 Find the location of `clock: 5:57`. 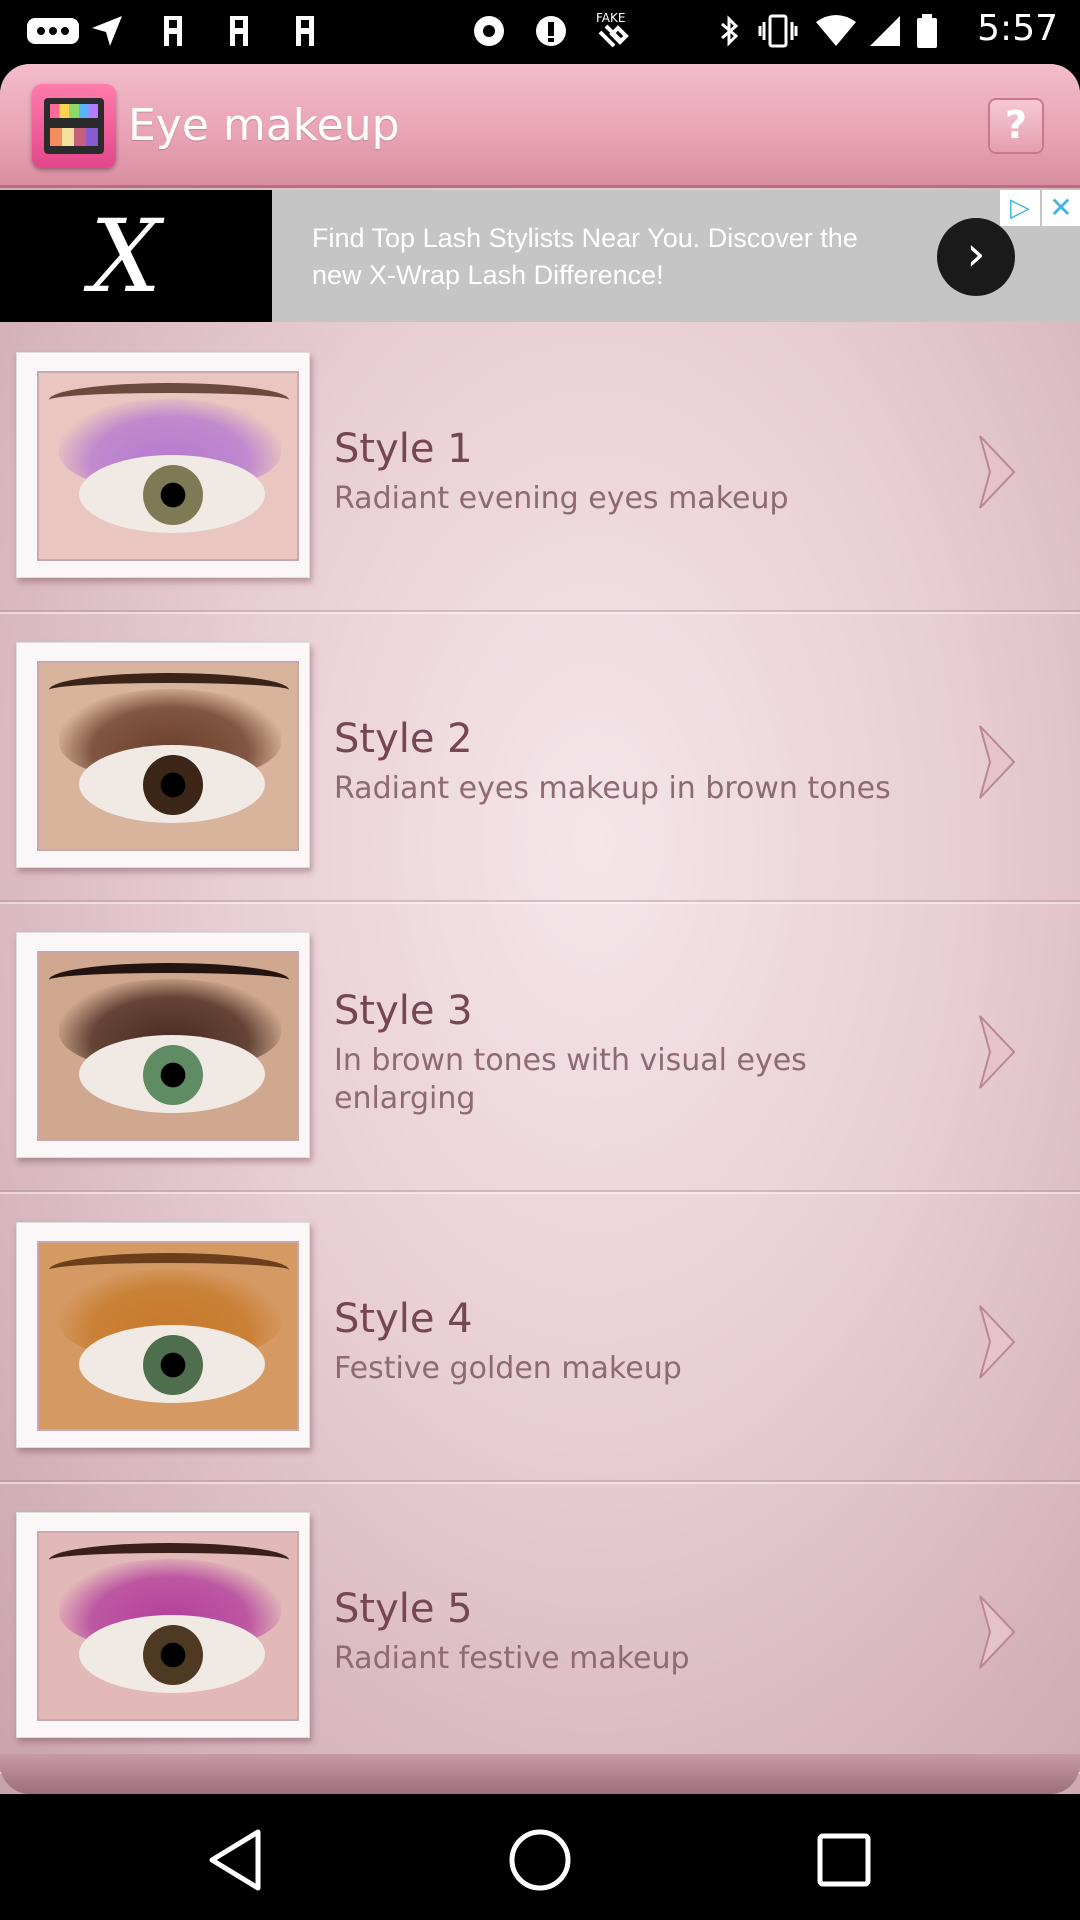

clock: 5:57 is located at coordinates (1017, 28).